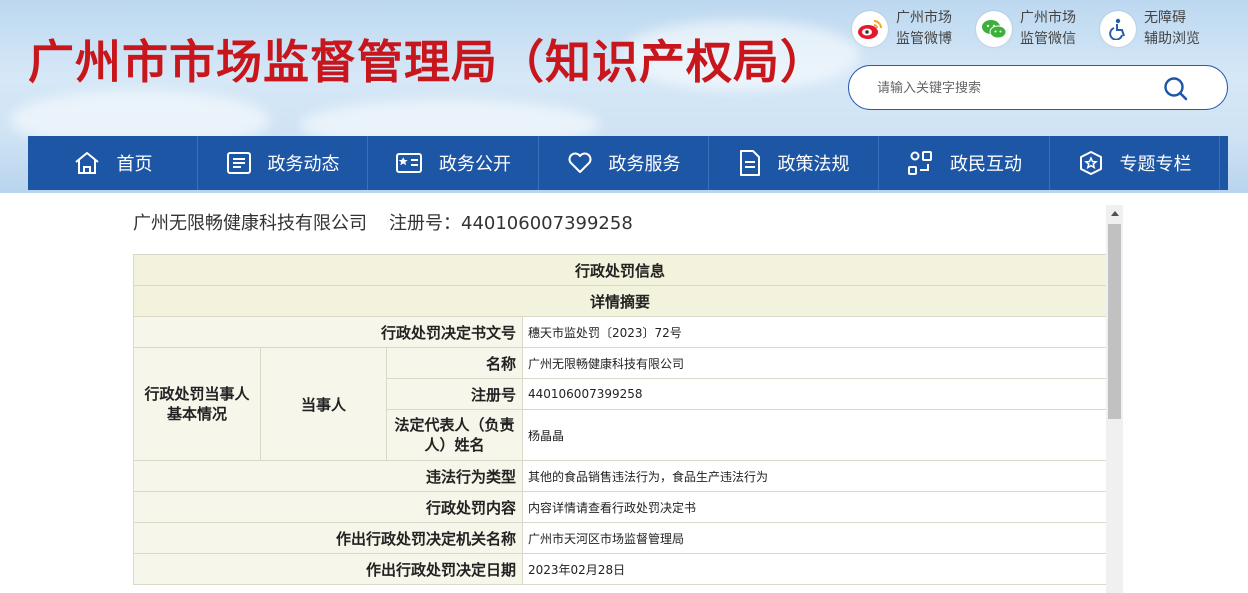  I want to click on date-value: 2023年02月28日, so click(814, 569).